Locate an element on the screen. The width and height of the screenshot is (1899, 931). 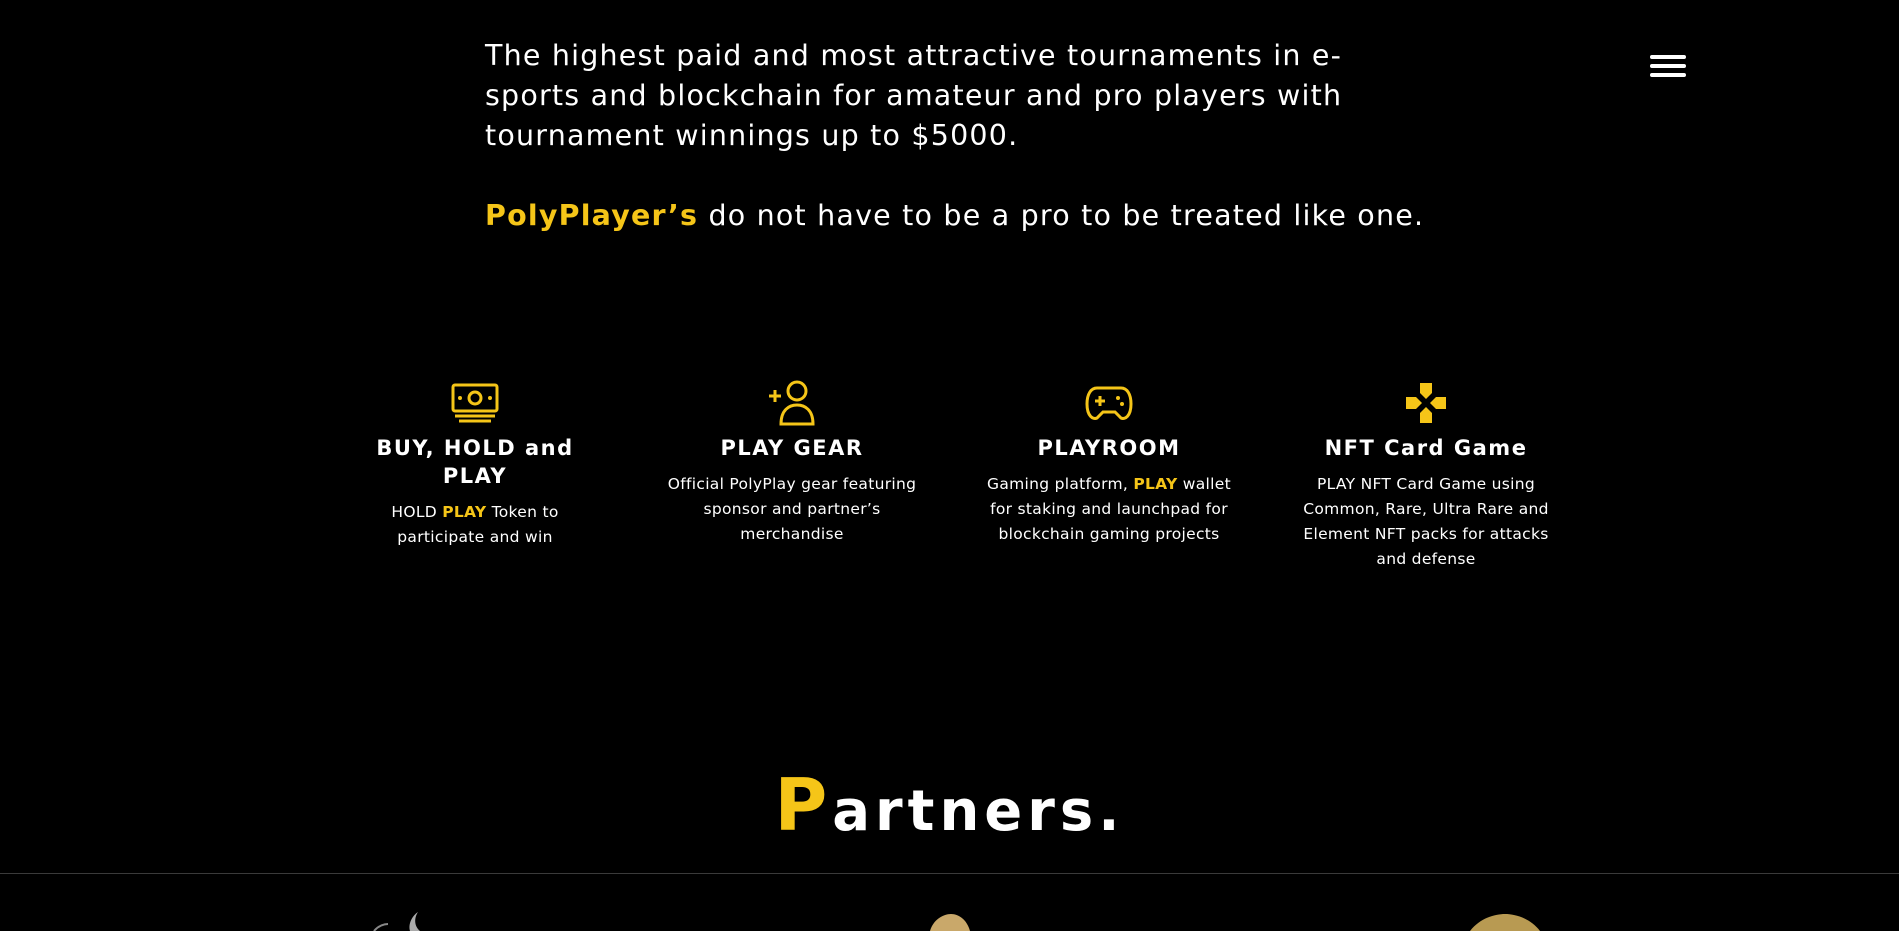
feature-title: PLAYROOM is located at coordinates (1109, 448).